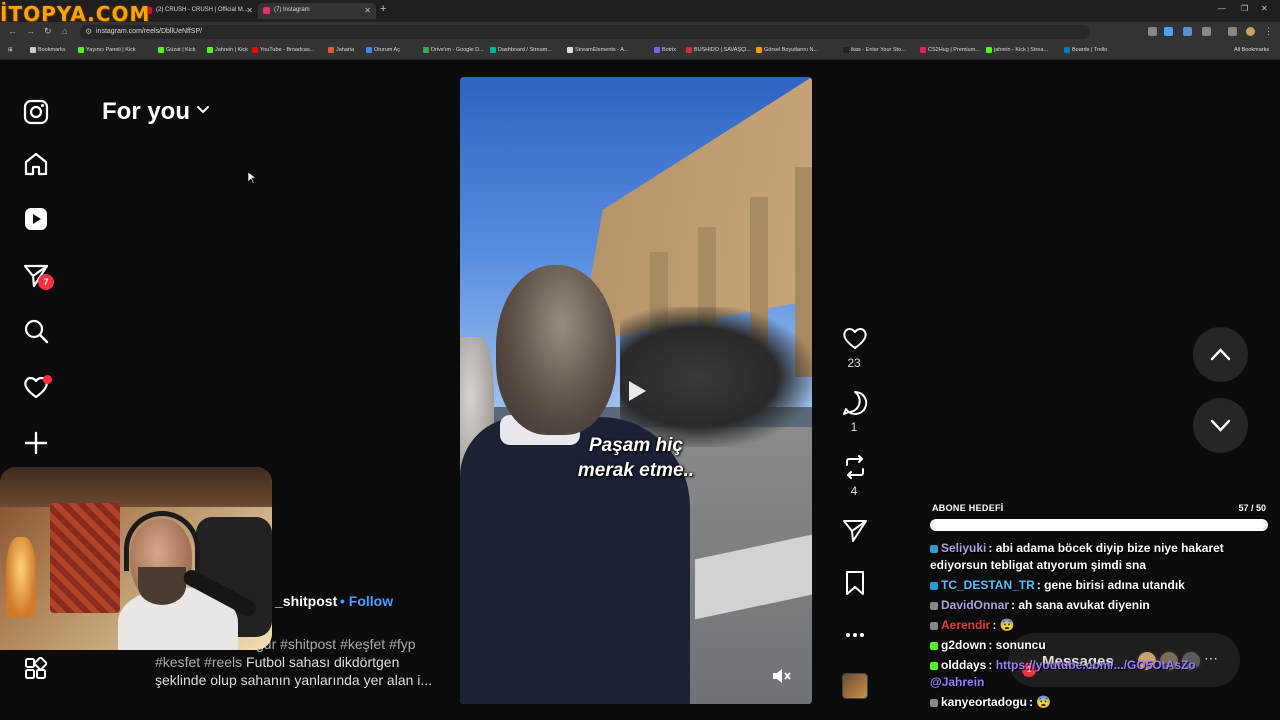 This screenshot has height=720, width=1280. Describe the element at coordinates (36, 219) in the screenshot. I see `reels-icon` at that location.